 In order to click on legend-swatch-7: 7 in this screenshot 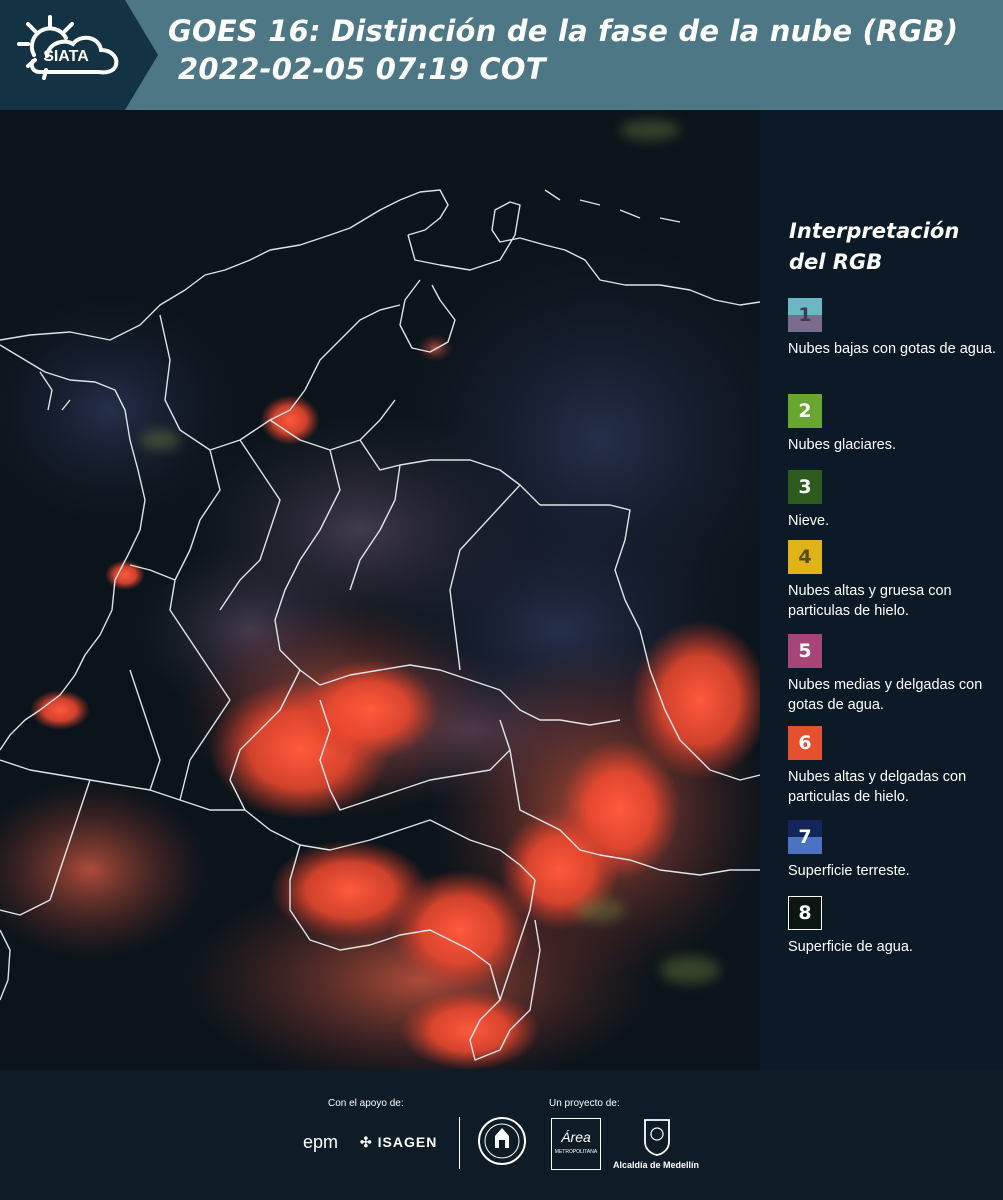, I will do `click(805, 837)`.